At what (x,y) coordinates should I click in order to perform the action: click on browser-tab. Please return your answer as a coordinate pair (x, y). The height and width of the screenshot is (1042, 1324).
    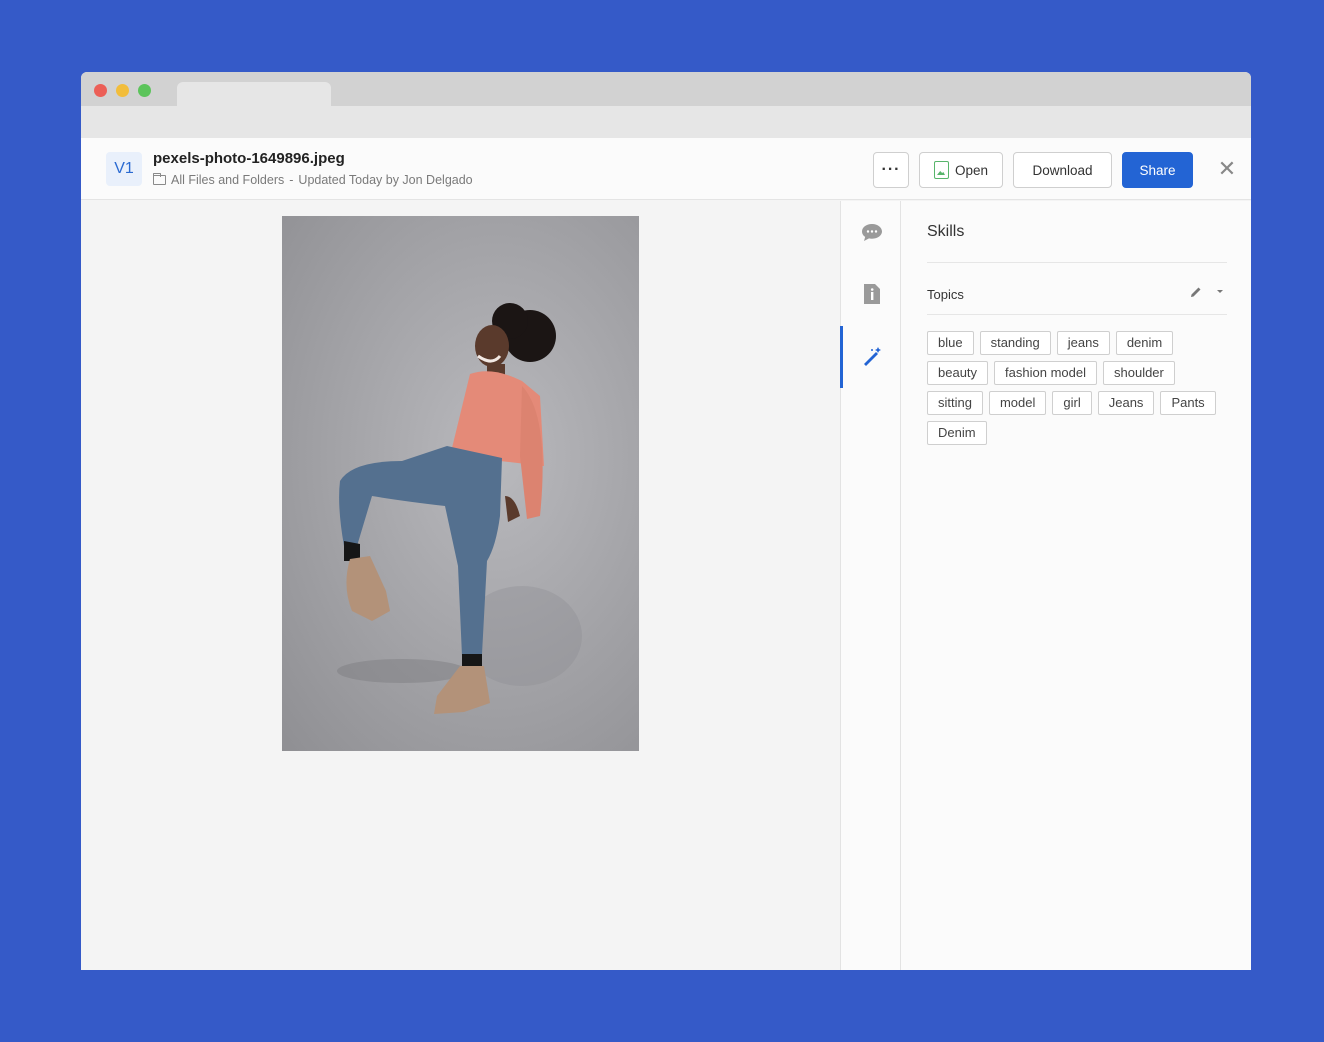
    Looking at the image, I should click on (254, 94).